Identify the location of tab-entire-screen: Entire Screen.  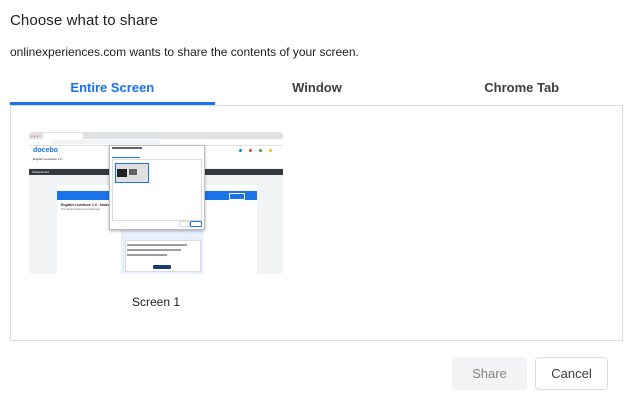
(112, 88).